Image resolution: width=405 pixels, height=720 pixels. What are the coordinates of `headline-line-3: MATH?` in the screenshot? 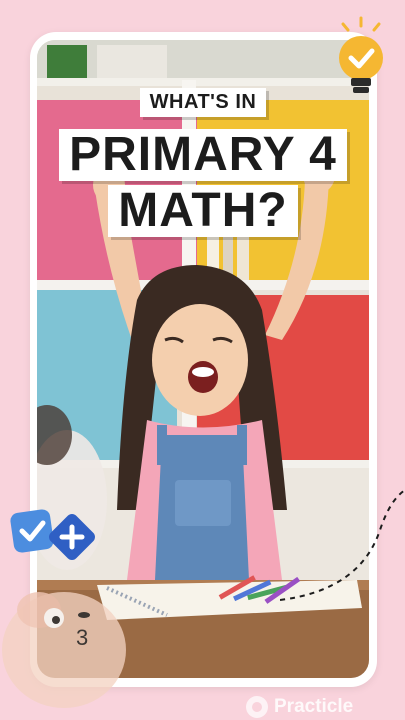 It's located at (203, 211).